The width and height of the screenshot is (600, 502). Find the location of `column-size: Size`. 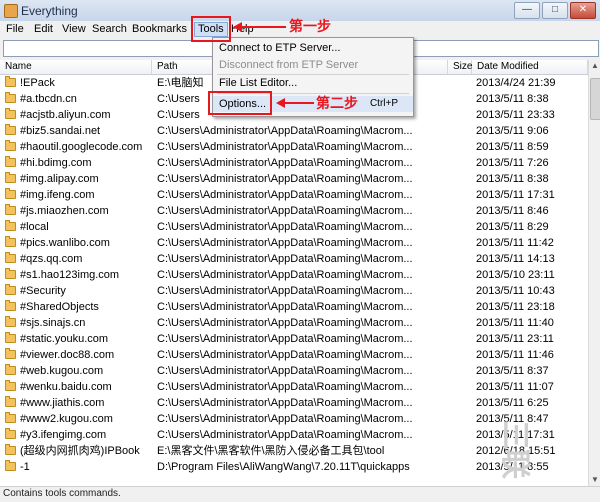

column-size: Size is located at coordinates (460, 67).